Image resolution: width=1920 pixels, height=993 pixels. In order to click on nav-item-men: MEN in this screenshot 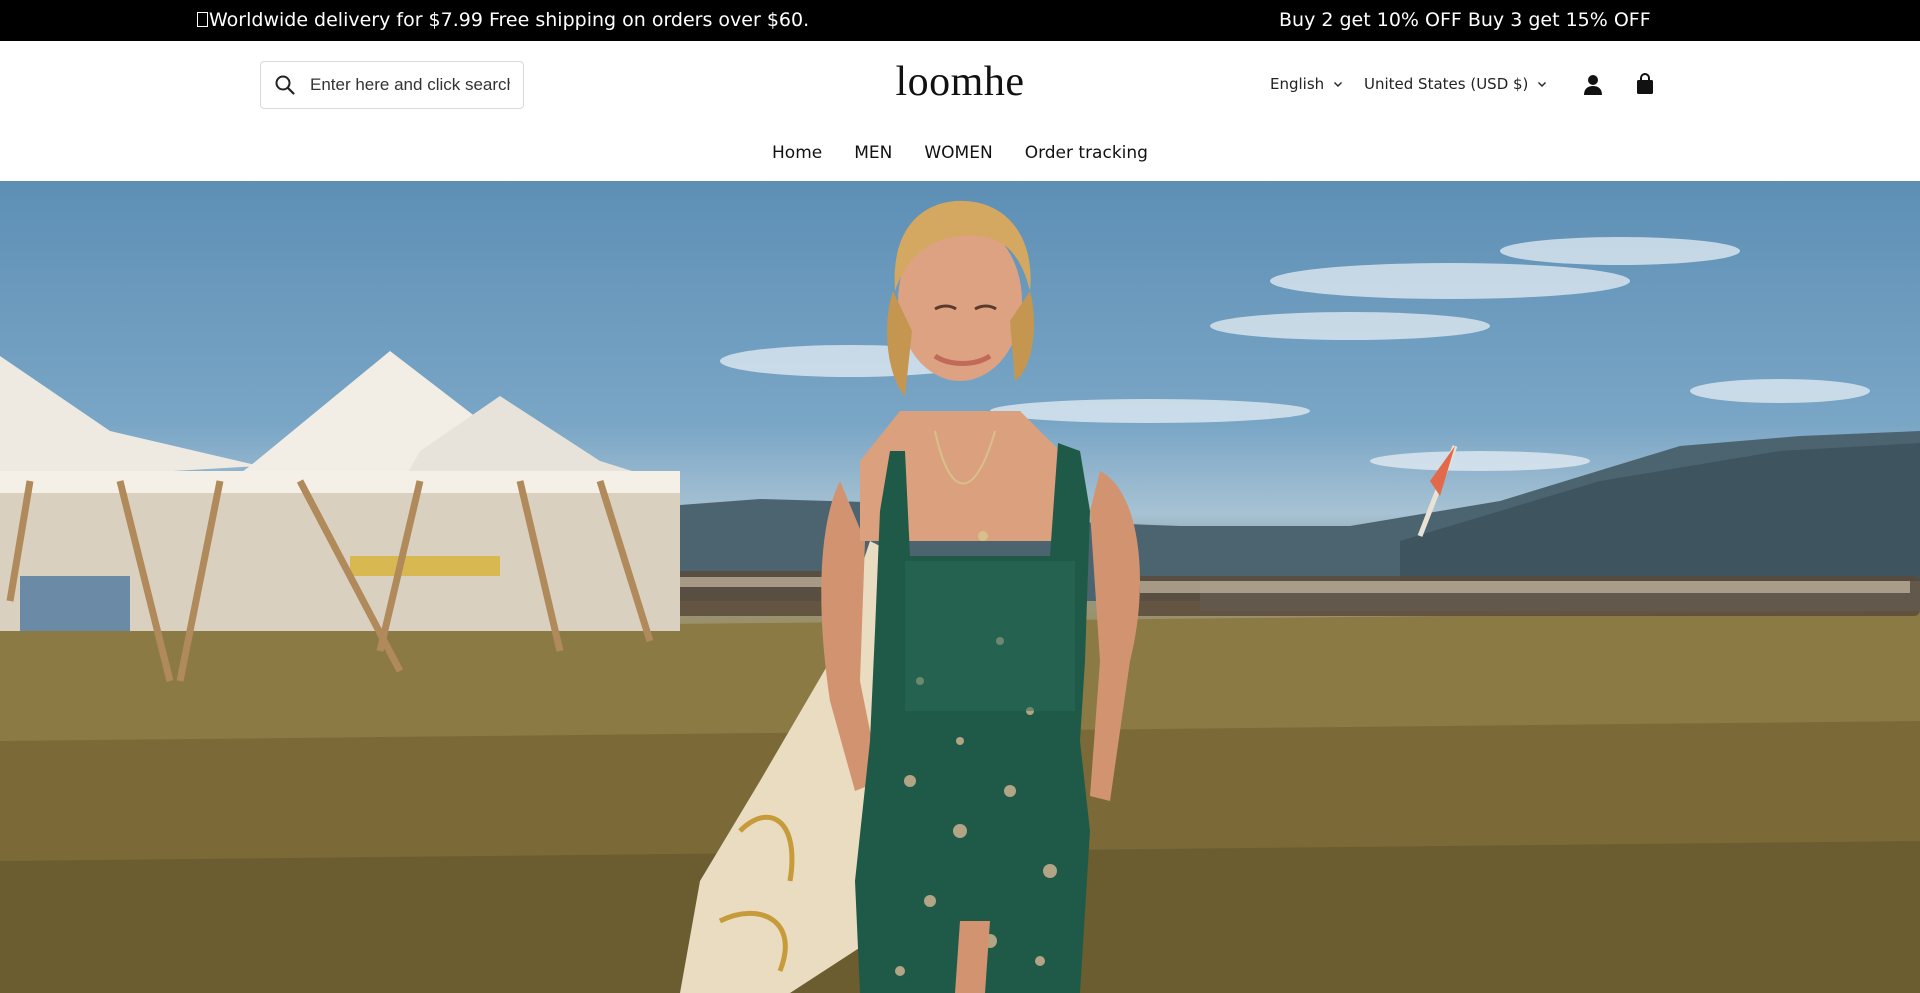, I will do `click(873, 153)`.